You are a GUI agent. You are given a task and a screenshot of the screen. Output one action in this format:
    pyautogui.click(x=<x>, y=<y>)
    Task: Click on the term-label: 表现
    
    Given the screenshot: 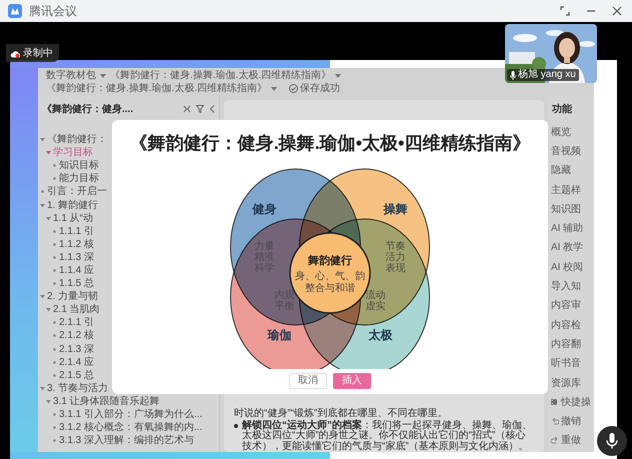 What is the action you would take?
    pyautogui.click(x=396, y=268)
    